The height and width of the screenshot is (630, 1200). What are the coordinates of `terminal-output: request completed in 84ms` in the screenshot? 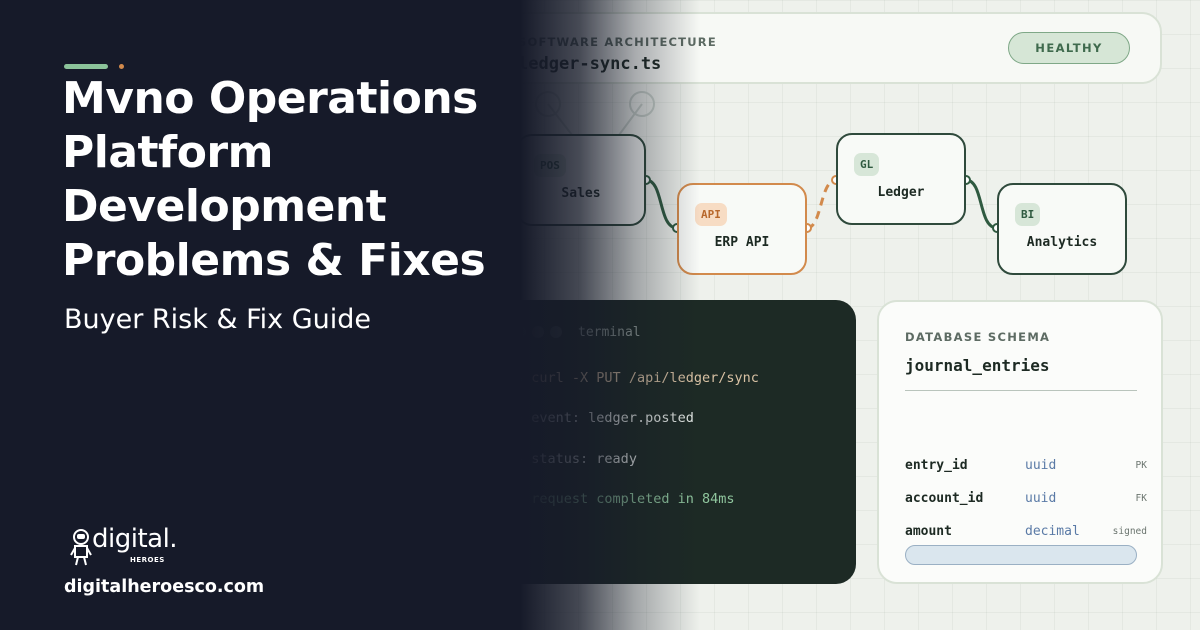 It's located at (633, 499).